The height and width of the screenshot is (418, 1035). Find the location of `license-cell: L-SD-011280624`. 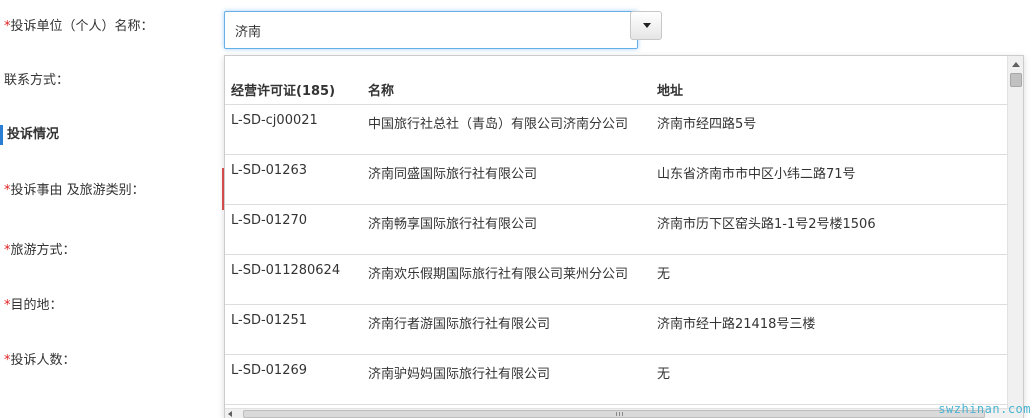

license-cell: L-SD-011280624 is located at coordinates (286, 270).